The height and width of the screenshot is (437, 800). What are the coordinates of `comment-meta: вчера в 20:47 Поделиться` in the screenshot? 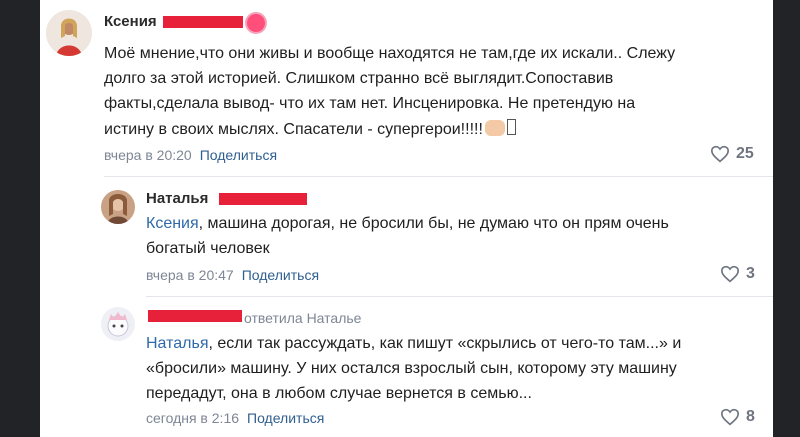 It's located at (232, 275).